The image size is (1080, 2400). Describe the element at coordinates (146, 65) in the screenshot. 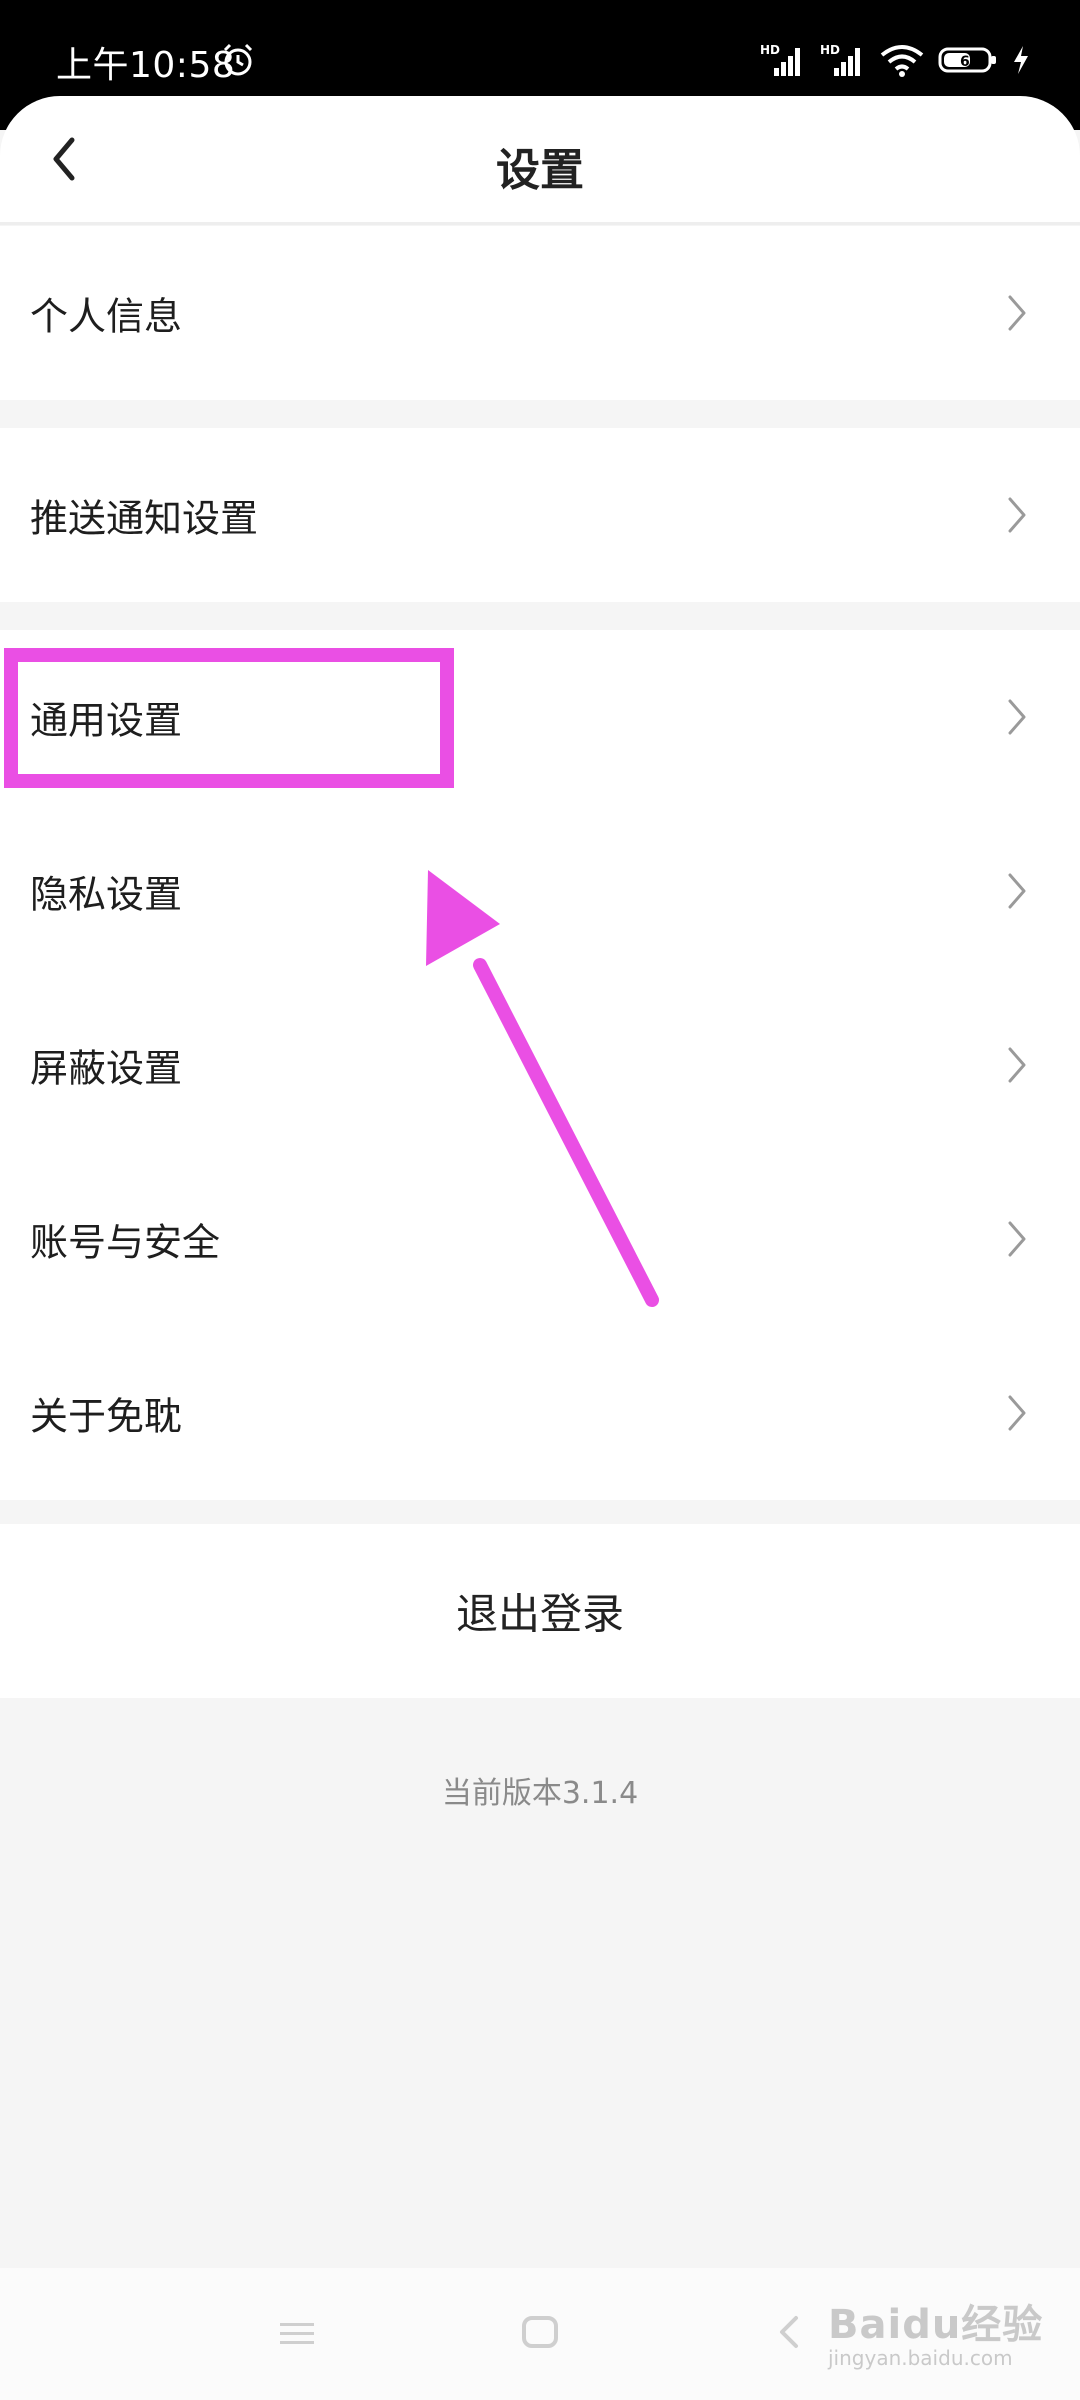

I see `status-time: 上午10:58` at that location.